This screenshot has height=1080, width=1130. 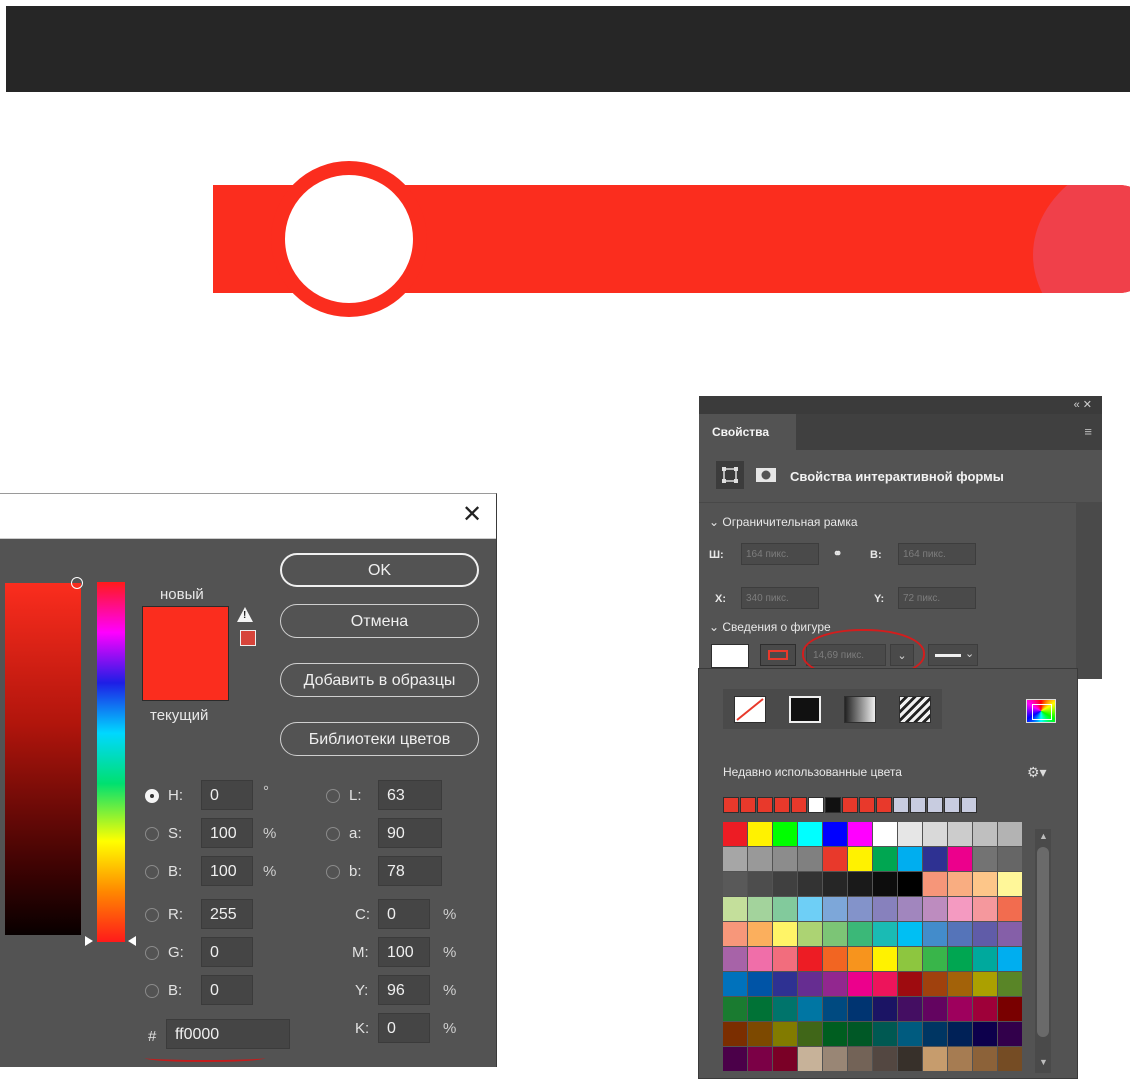 What do you see at coordinates (44, 756) in the screenshot?
I see `color-field` at bounding box center [44, 756].